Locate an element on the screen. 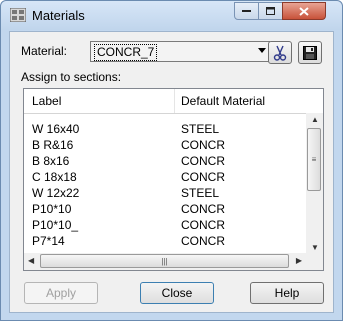  grip-icon: ≡ is located at coordinates (314, 159).